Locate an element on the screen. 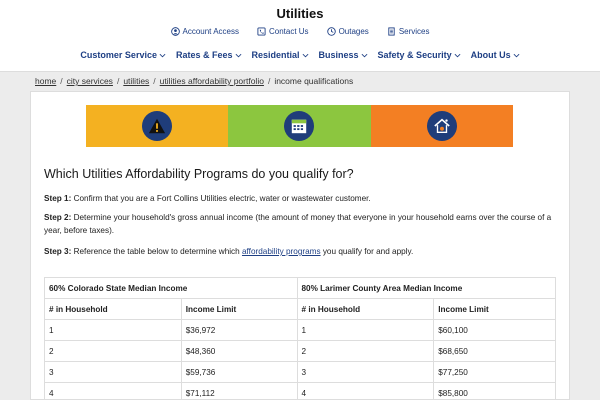 Image resolution: width=600 pixels, height=400 pixels. step-label: Step 3: is located at coordinates (58, 251).